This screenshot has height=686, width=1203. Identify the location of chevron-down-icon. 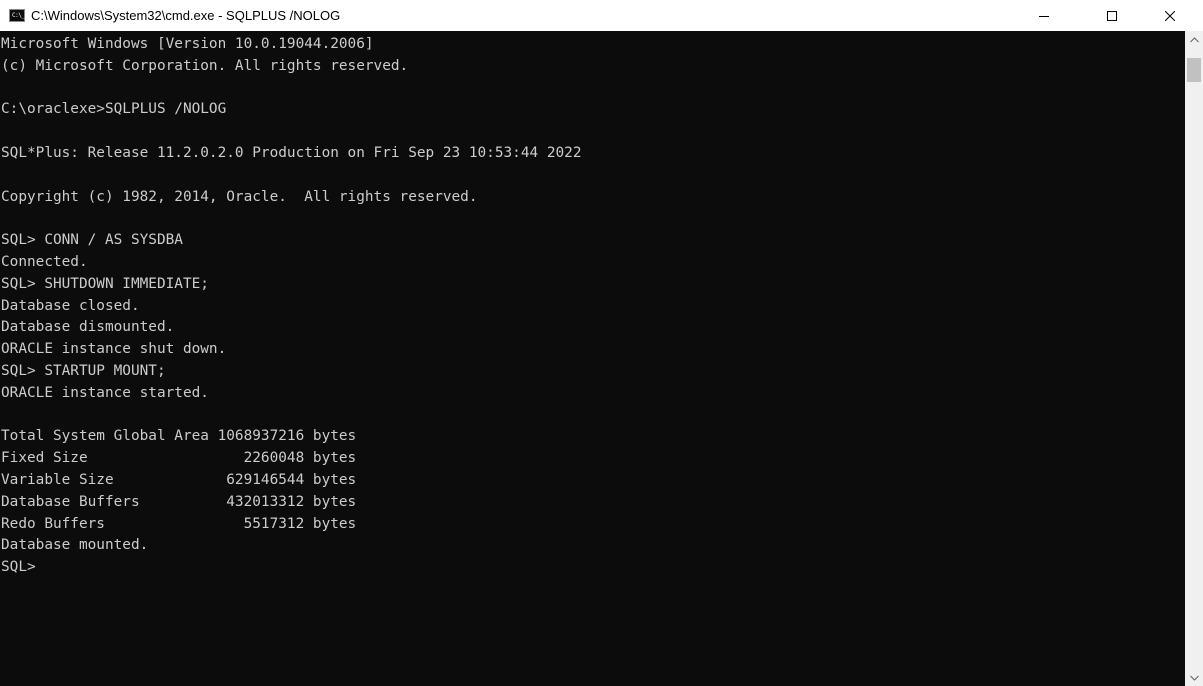
(1194, 678).